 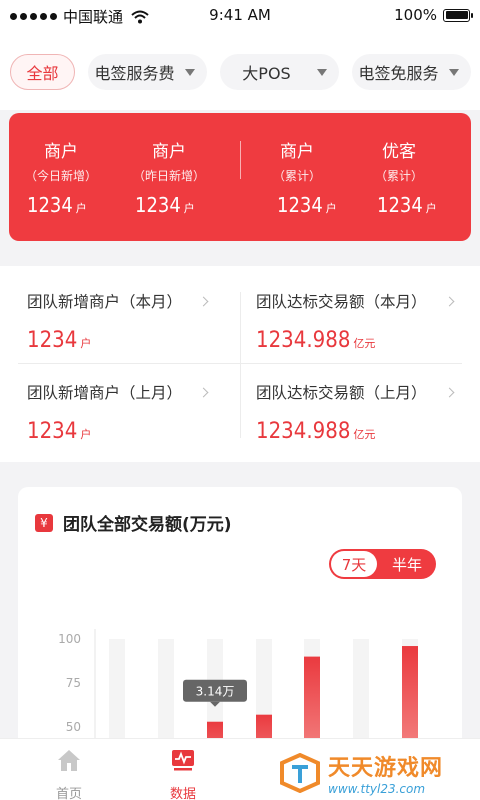 I want to click on chart-tooltip: 3.14万, so click(x=215, y=693).